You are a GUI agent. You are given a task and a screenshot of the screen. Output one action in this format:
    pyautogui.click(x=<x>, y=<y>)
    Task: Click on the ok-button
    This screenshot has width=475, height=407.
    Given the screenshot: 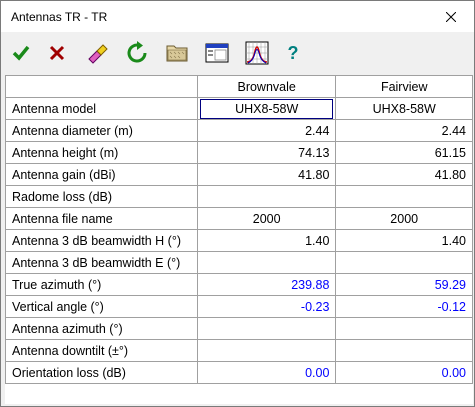 What is the action you would take?
    pyautogui.click(x=21, y=53)
    